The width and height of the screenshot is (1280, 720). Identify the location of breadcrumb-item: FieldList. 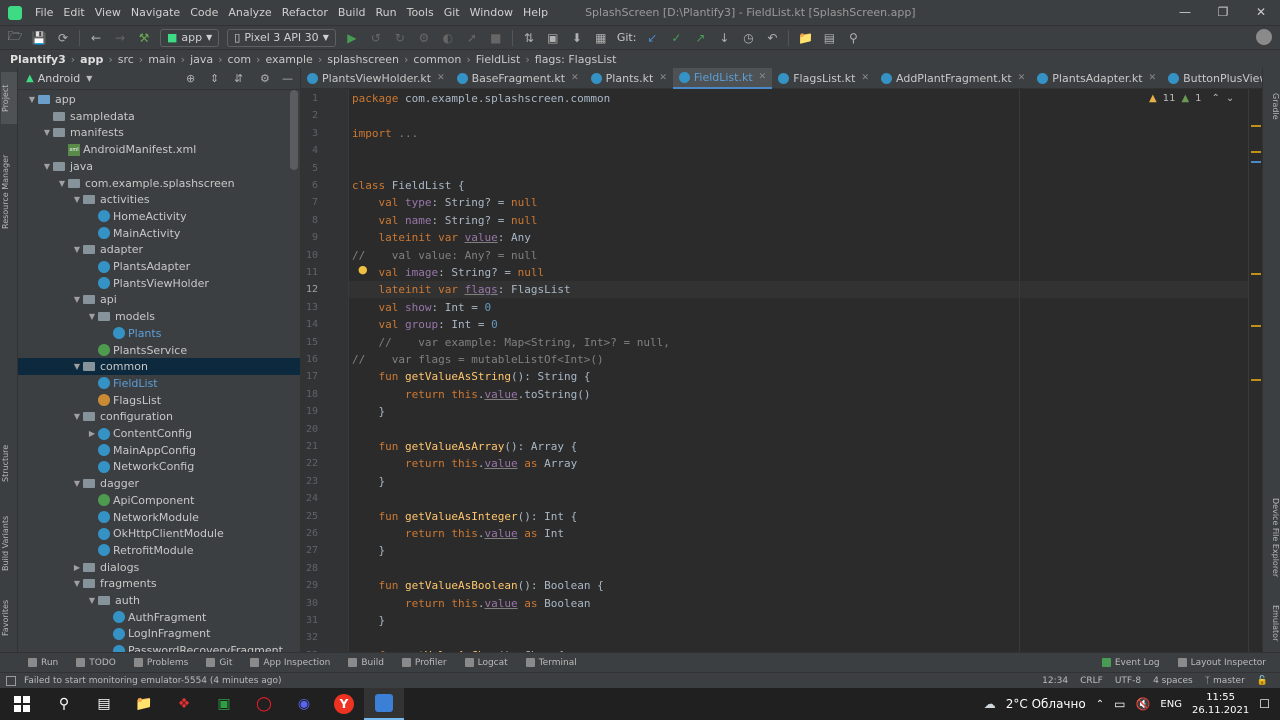
(498, 59).